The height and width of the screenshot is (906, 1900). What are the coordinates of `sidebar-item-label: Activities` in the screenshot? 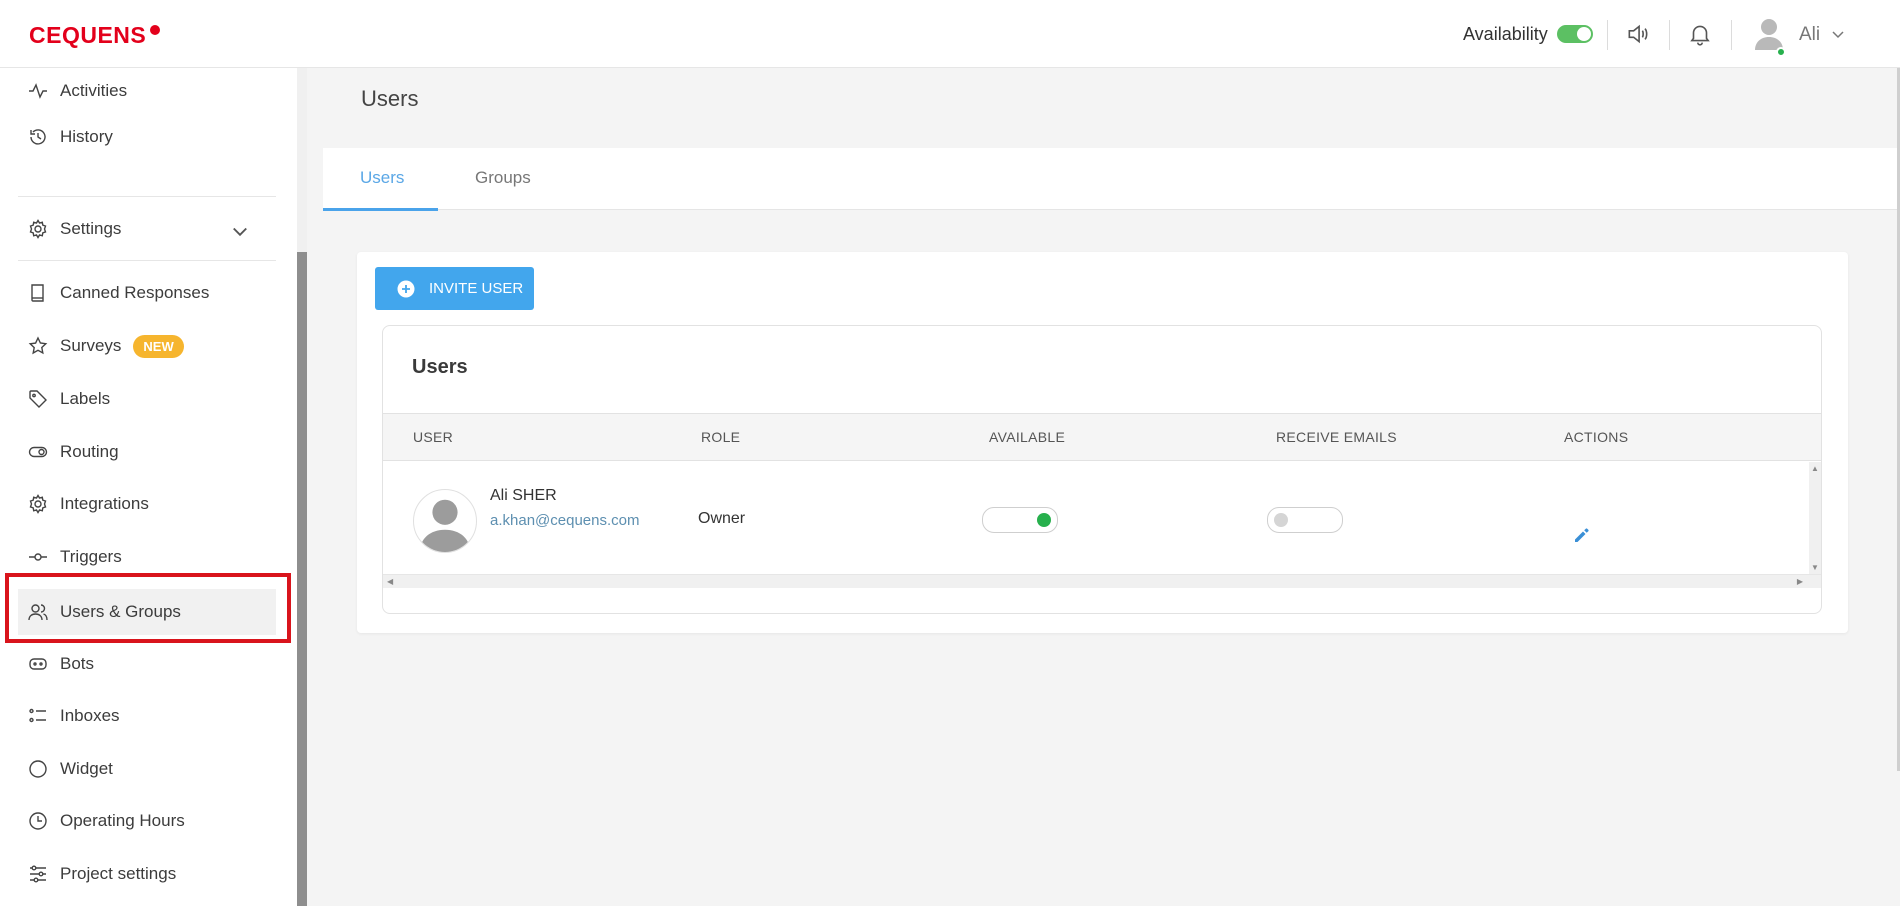 It's located at (94, 90).